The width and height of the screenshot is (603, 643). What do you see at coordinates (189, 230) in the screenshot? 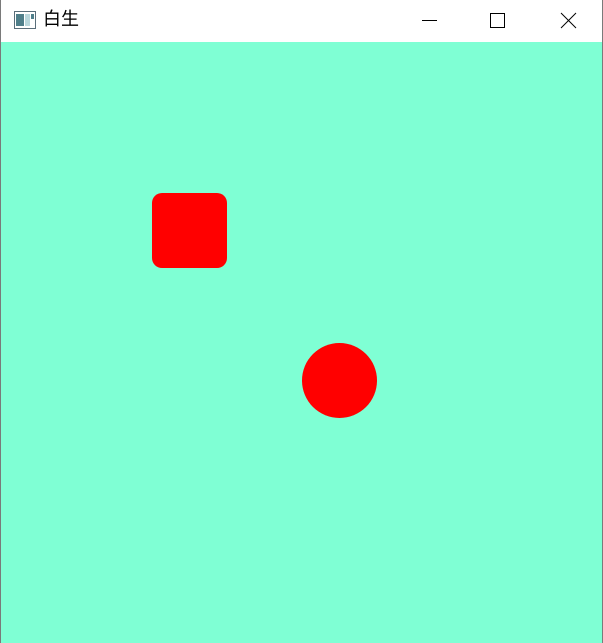
I see `red-rounded-square` at bounding box center [189, 230].